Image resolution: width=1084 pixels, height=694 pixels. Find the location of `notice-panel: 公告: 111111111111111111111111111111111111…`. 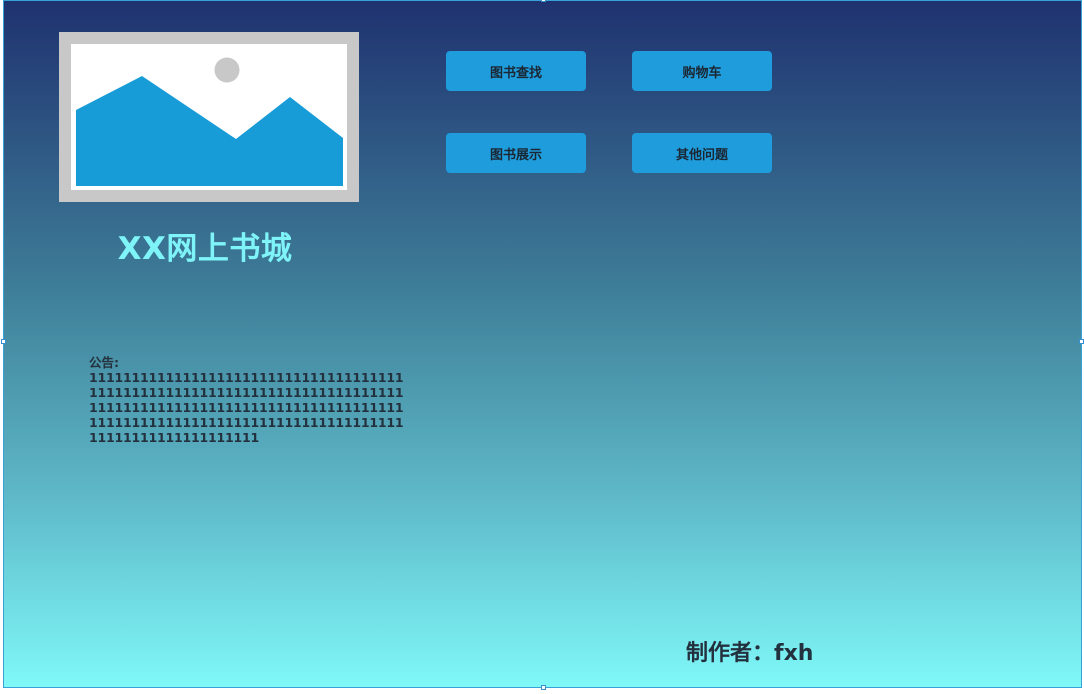

notice-panel: 公告: 111111111111111111111111111111111111… is located at coordinates (249, 400).